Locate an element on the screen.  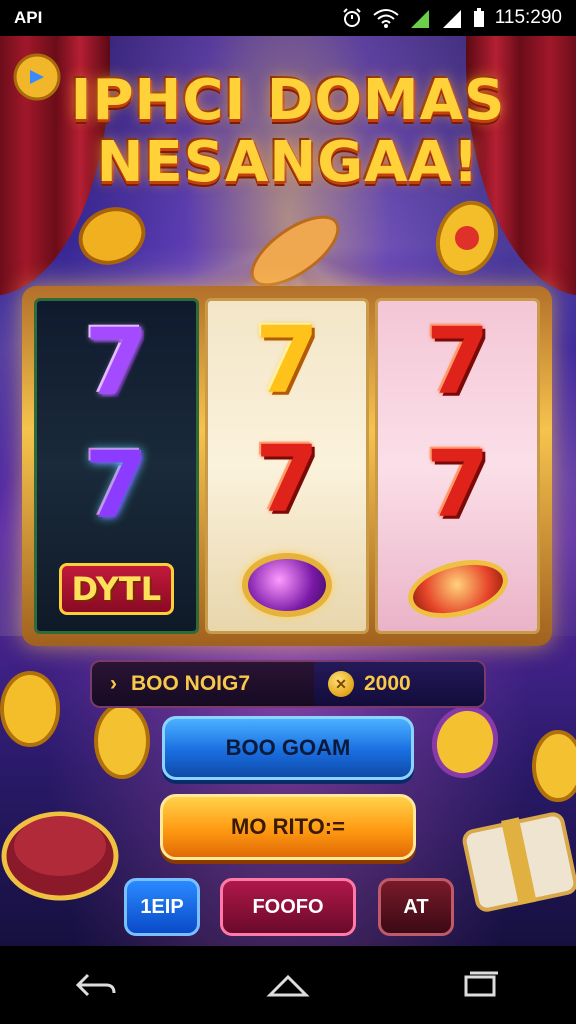
recents-button is located at coordinates (480, 985).